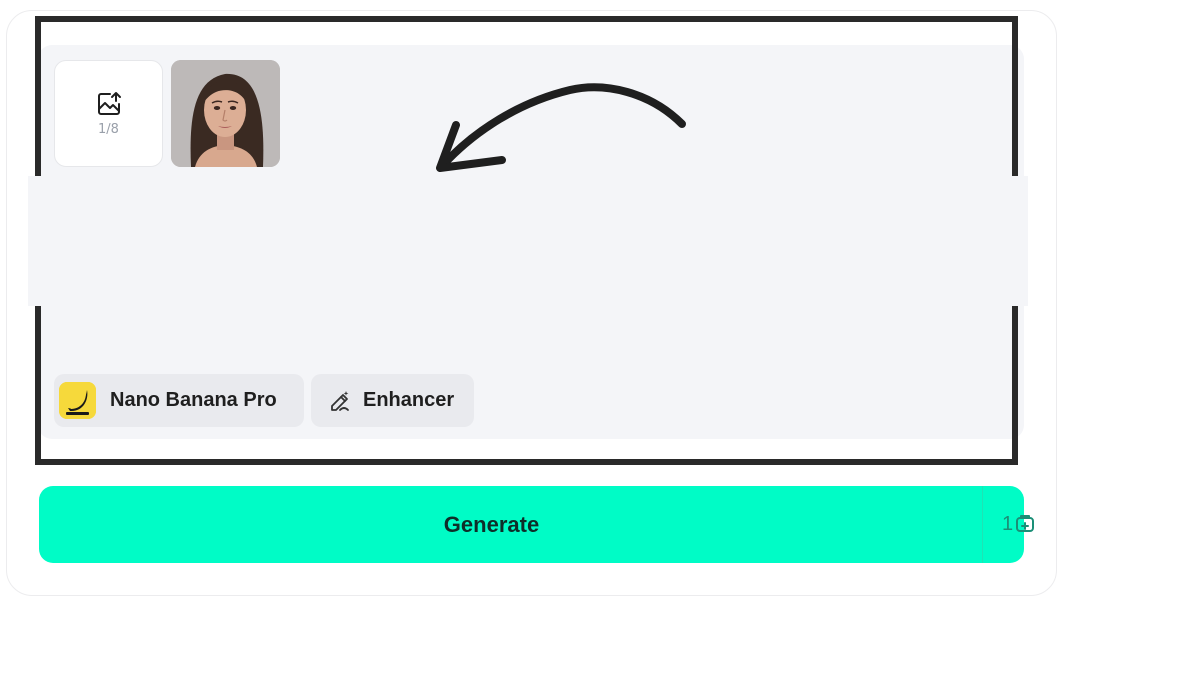 Image resolution: width=1200 pixels, height=675 pixels. Describe the element at coordinates (491, 524) in the screenshot. I see `generate-label: Generate` at that location.